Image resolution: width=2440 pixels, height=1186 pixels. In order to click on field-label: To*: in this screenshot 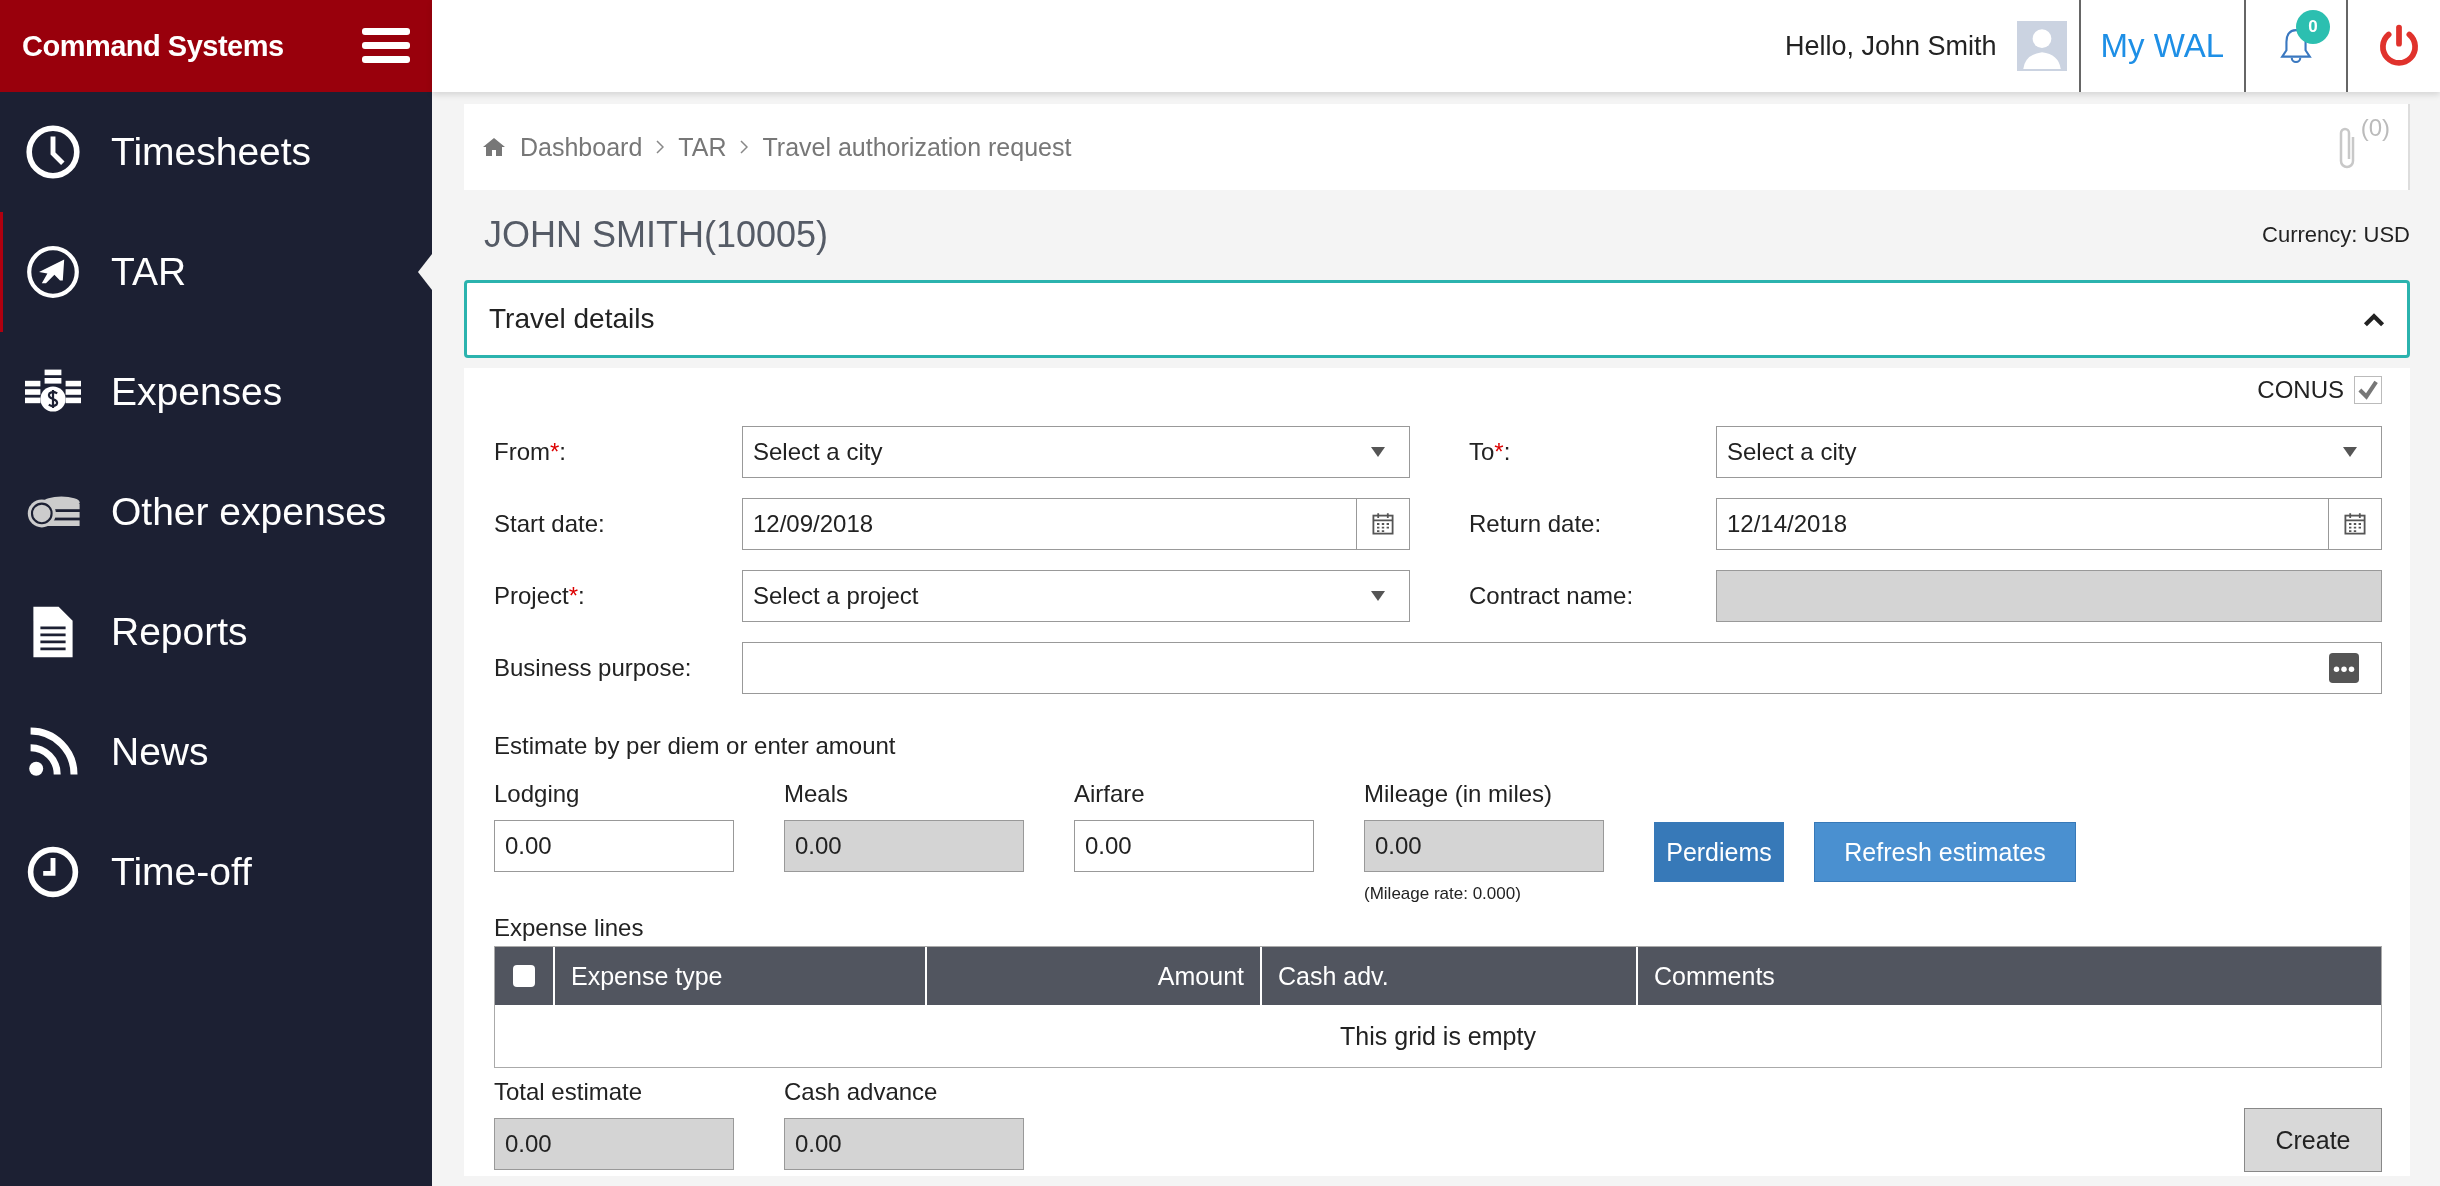, I will do `click(1490, 452)`.